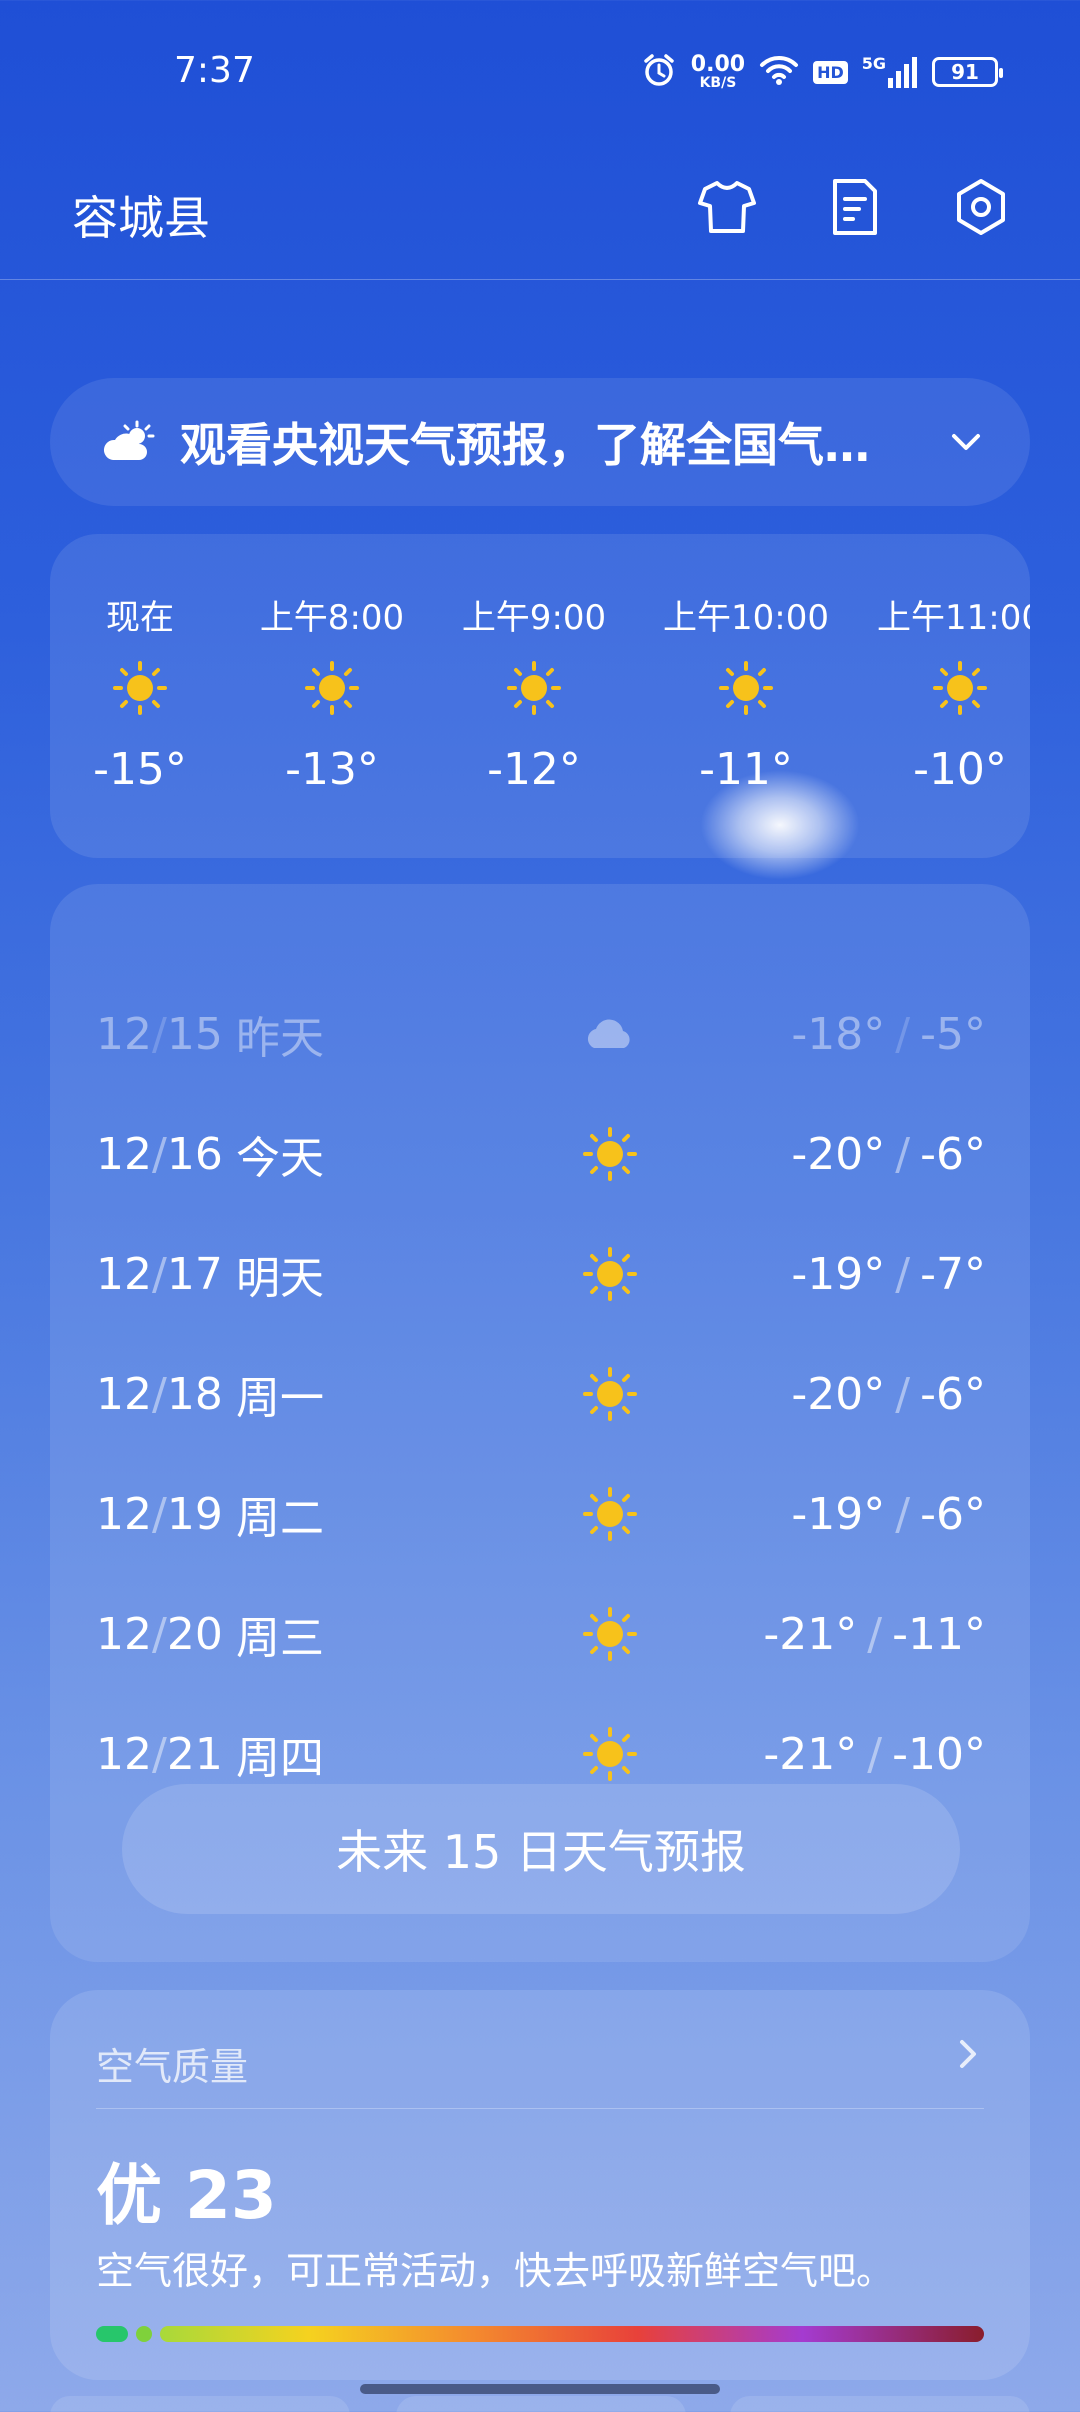 The height and width of the screenshot is (2412, 1080). Describe the element at coordinates (966, 442) in the screenshot. I see `chevron-down-icon` at that location.